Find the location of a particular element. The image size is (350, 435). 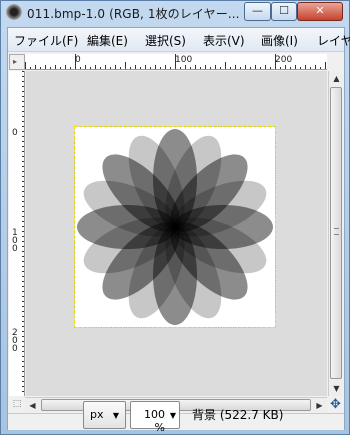

ruler-left-label-100: 100 is located at coordinates (15, 241).